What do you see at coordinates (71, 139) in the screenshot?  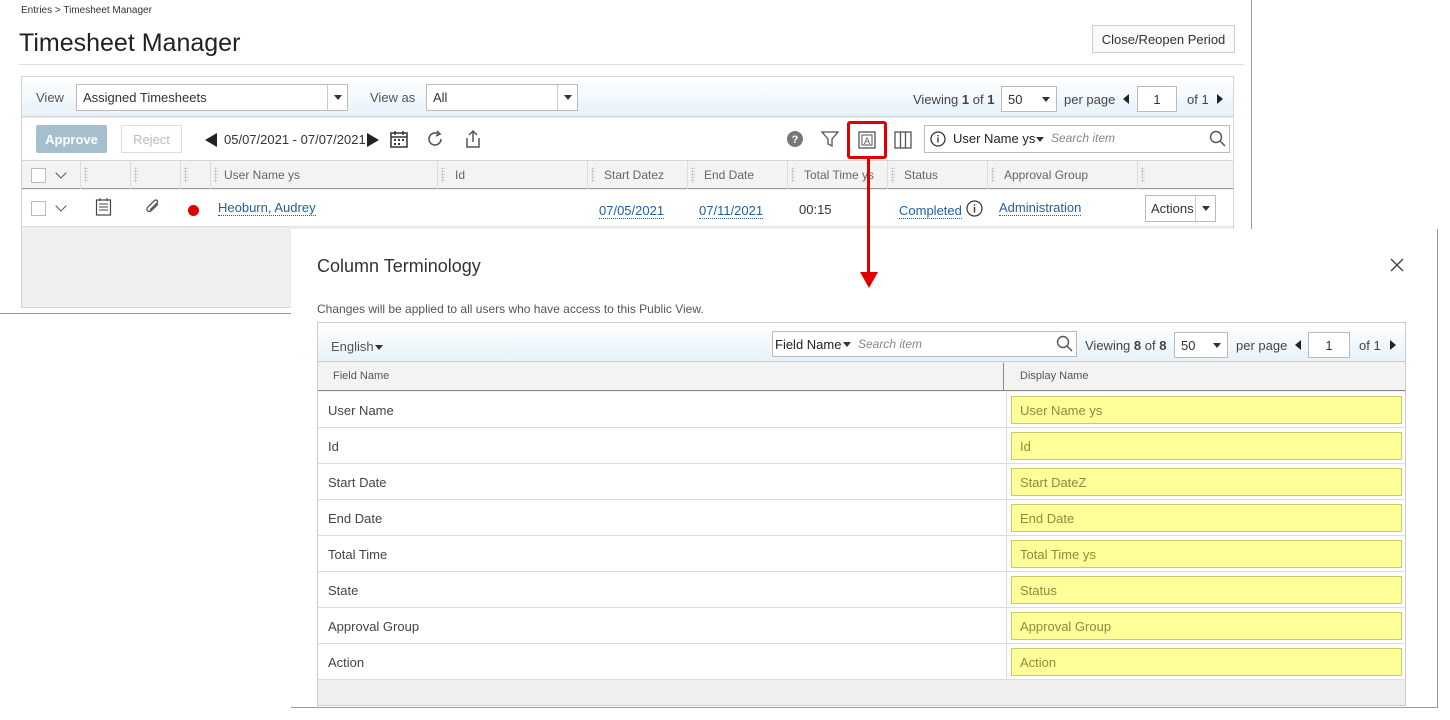 I see `approve-button: Approve` at bounding box center [71, 139].